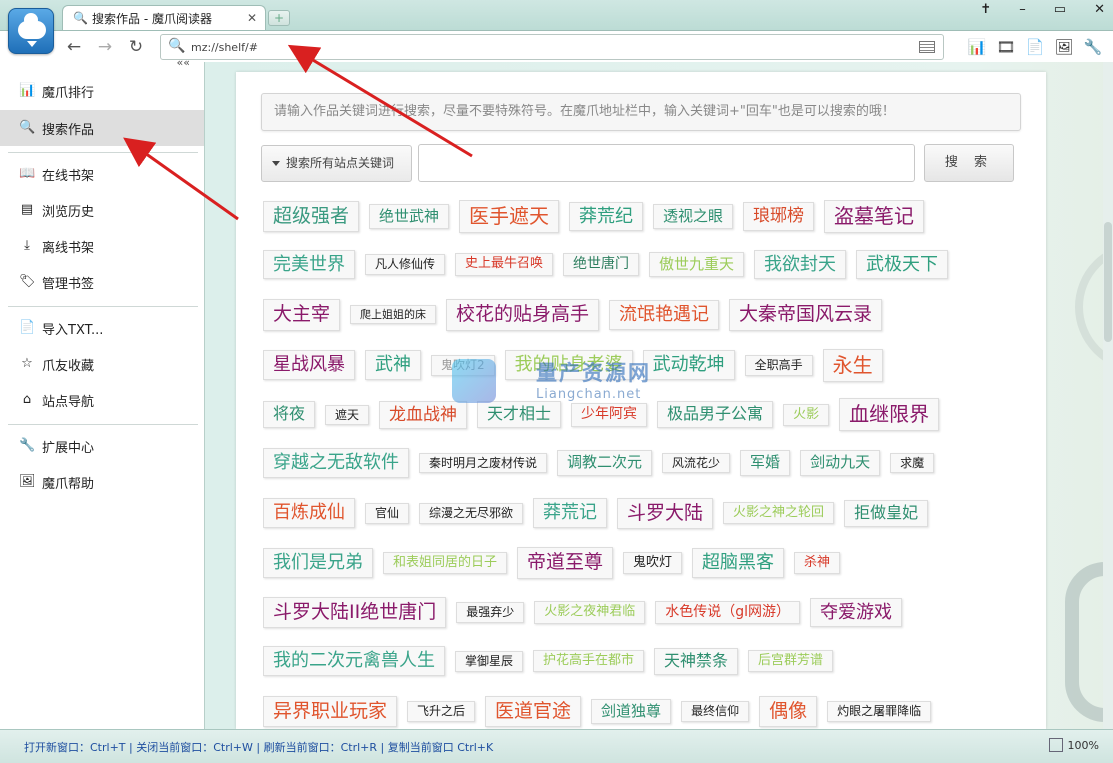  I want to click on tag-link: 灼眼之屠罪降临, so click(879, 712).